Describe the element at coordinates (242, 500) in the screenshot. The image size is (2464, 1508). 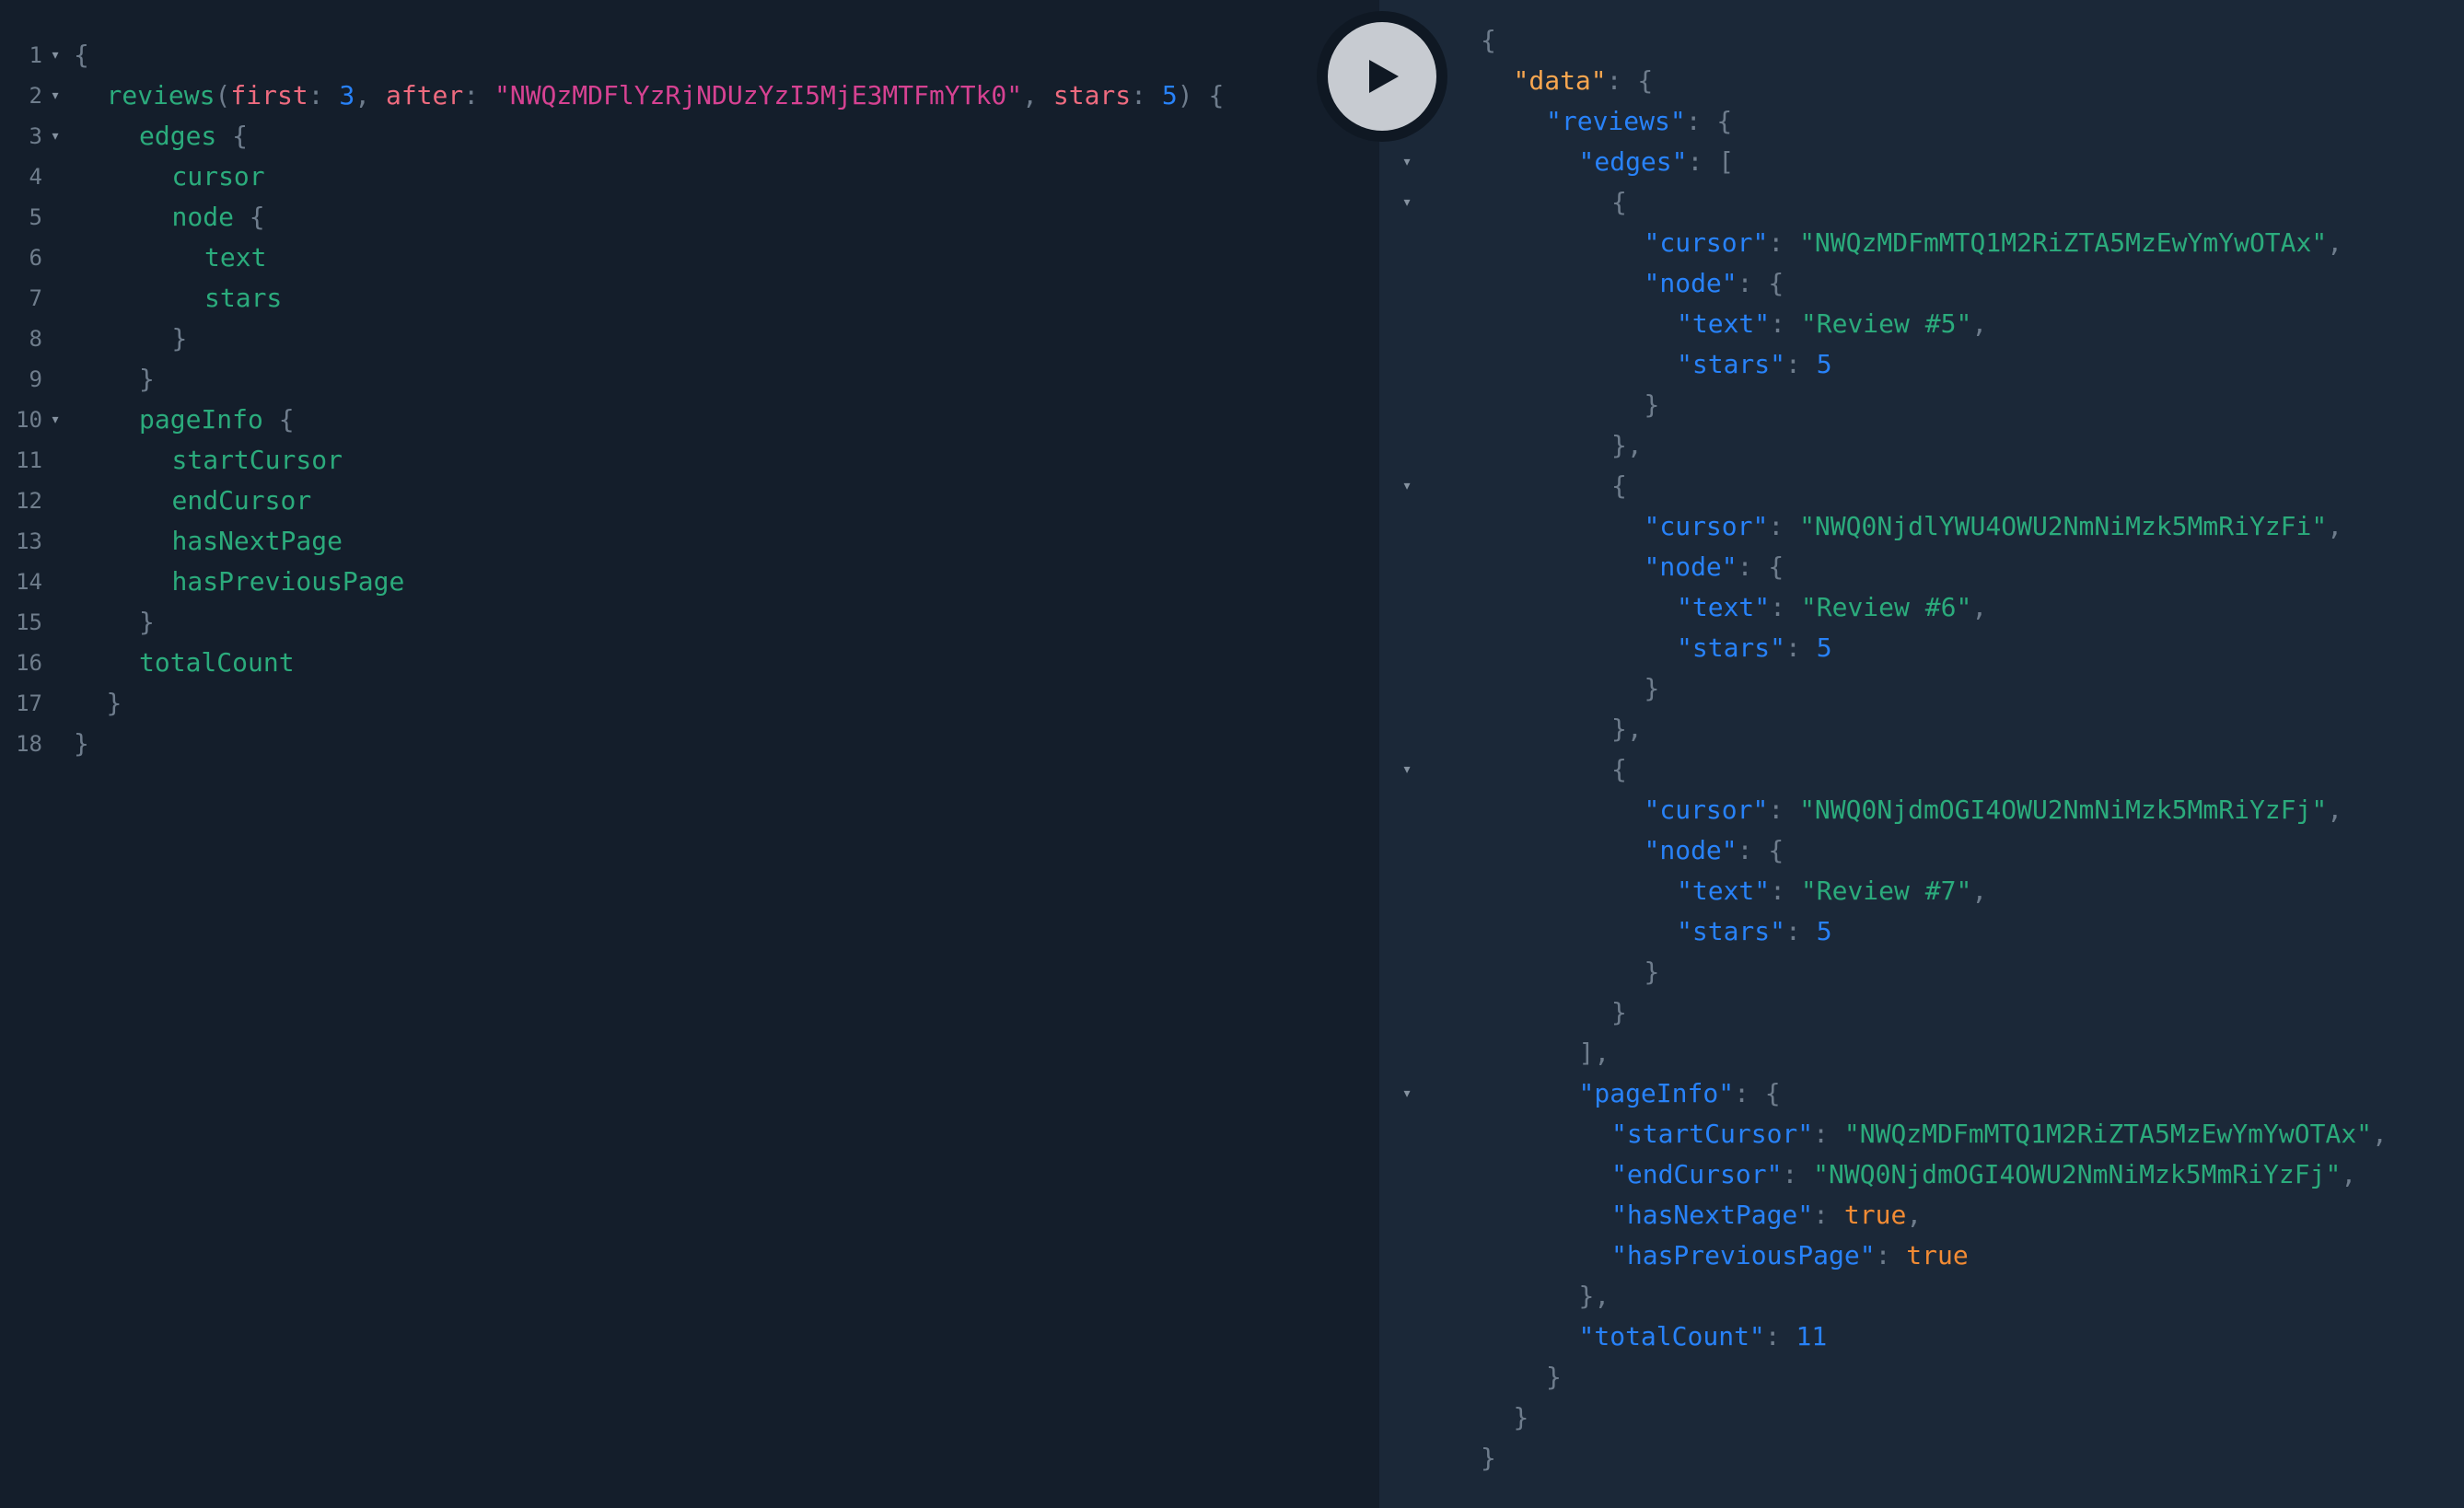
I see `code-token: endCursor` at that location.